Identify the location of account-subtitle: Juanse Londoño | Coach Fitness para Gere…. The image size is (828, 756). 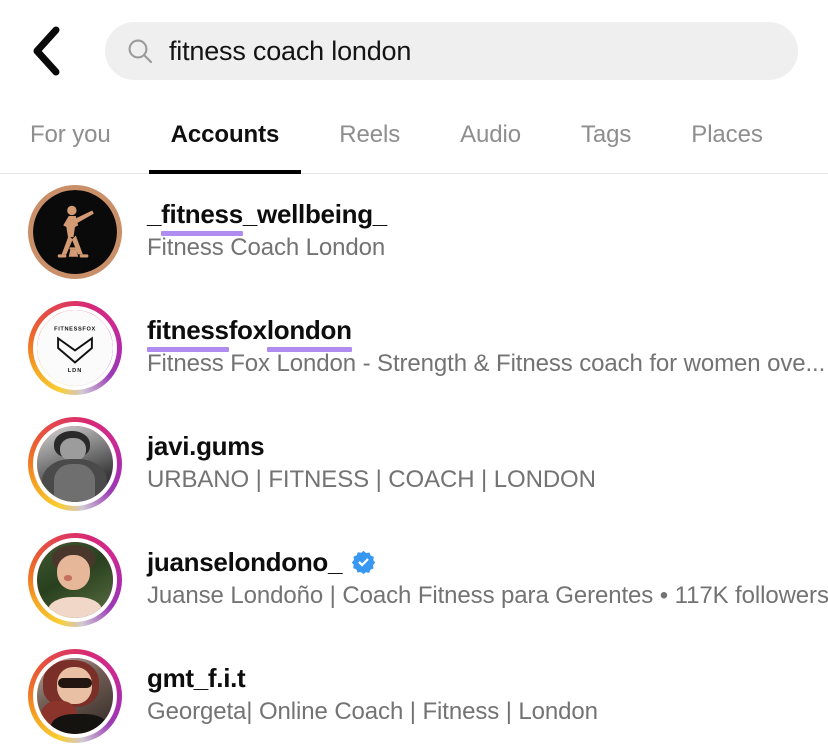
(487, 596).